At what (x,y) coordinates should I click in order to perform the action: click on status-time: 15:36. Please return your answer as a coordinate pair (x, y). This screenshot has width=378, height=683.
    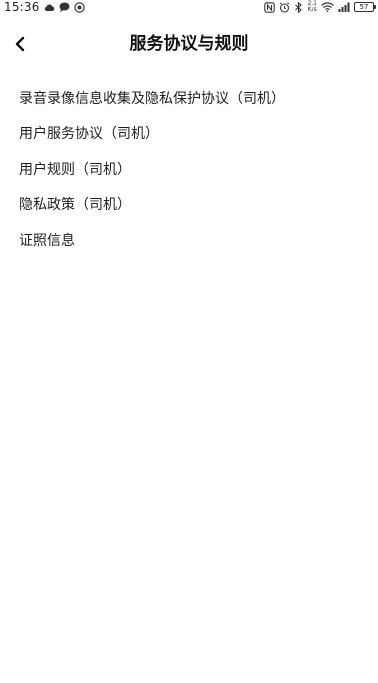
    Looking at the image, I should click on (22, 7).